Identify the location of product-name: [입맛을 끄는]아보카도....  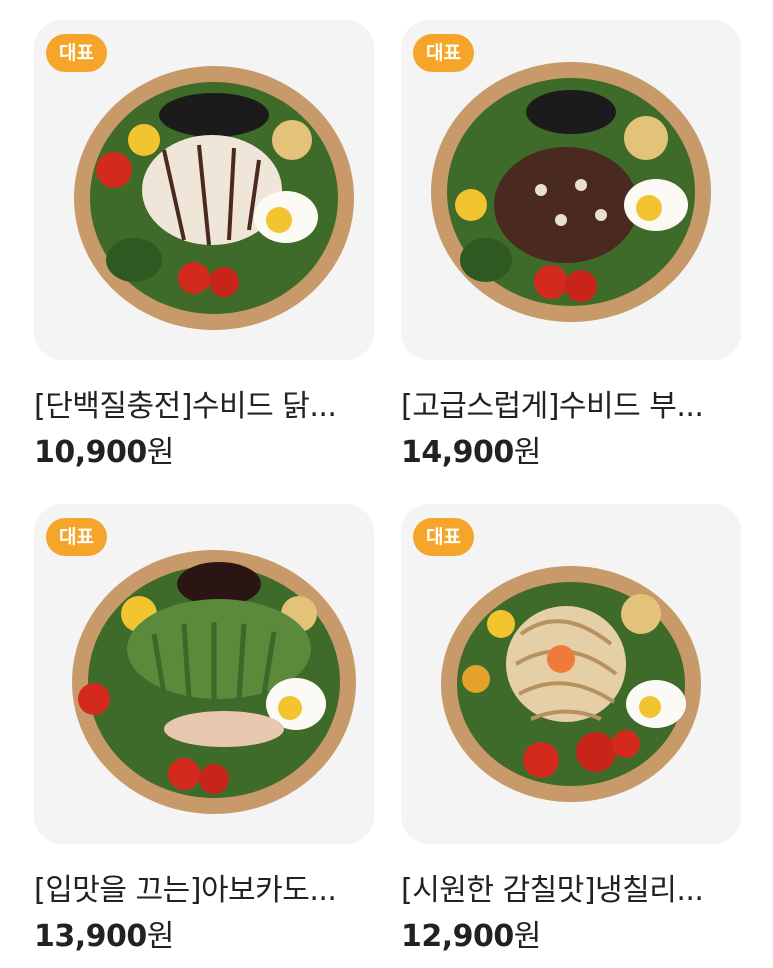
(204, 891).